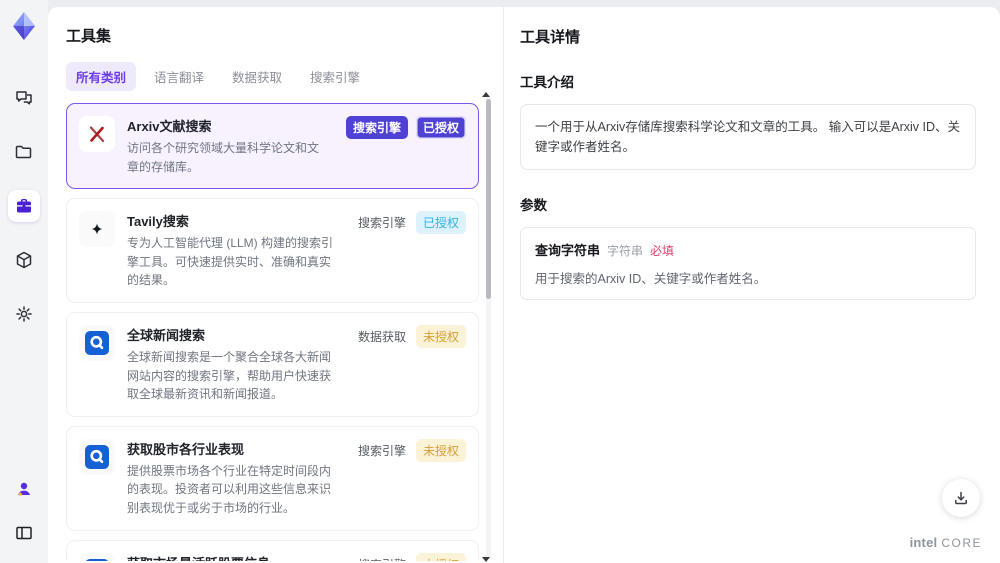 Image resolution: width=1000 pixels, height=563 pixels. What do you see at coordinates (24, 152) in the screenshot?
I see `folder-icon` at bounding box center [24, 152].